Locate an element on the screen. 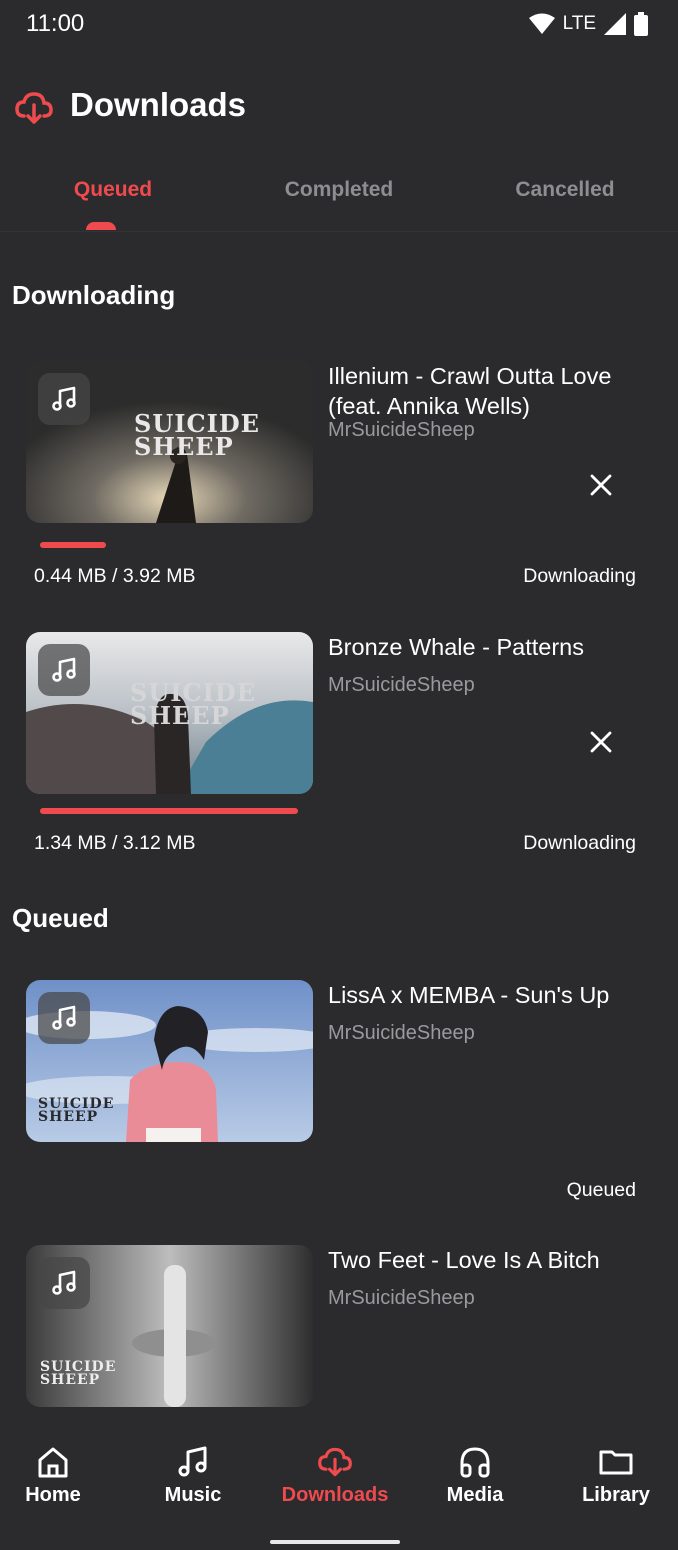 This screenshot has width=678, height=1550. download-size: 1.34 MB / 3.12 MB is located at coordinates (115, 843).